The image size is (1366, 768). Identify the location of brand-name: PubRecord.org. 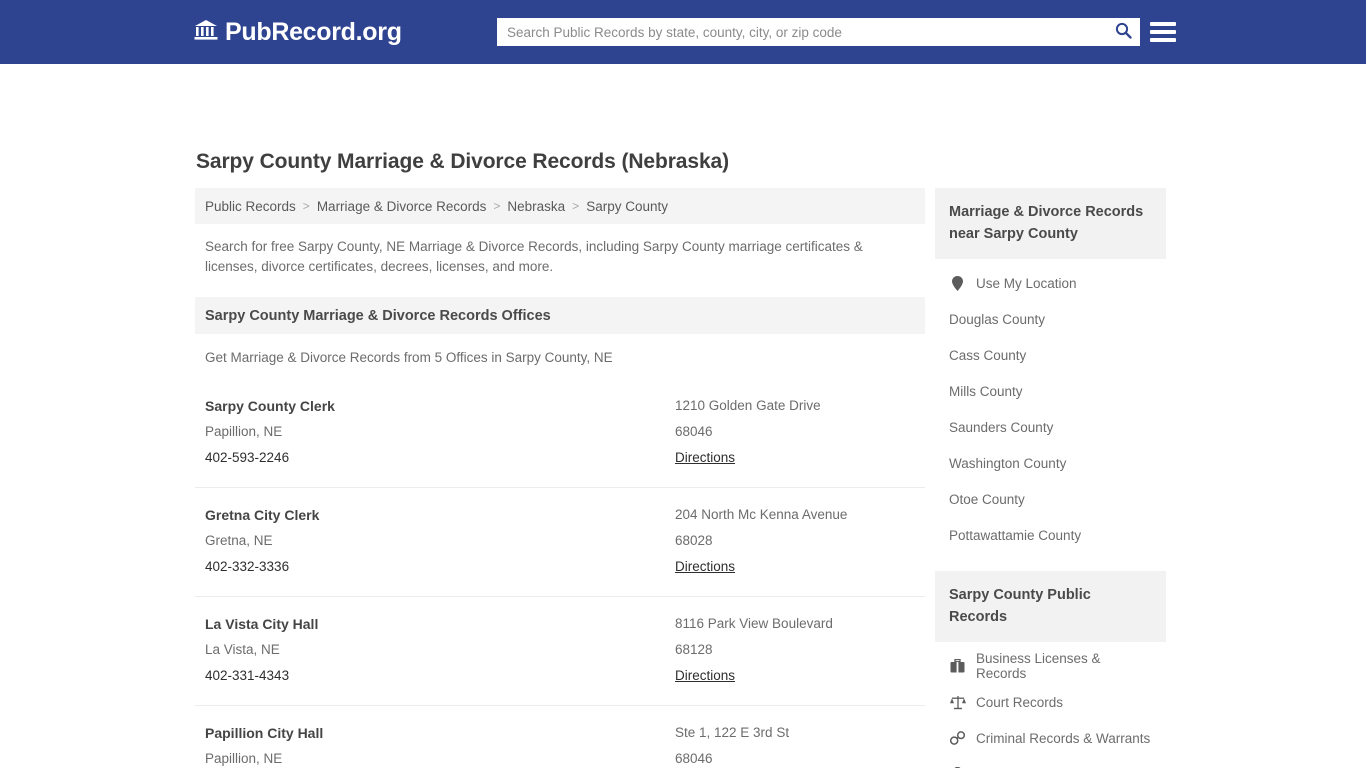
(313, 32).